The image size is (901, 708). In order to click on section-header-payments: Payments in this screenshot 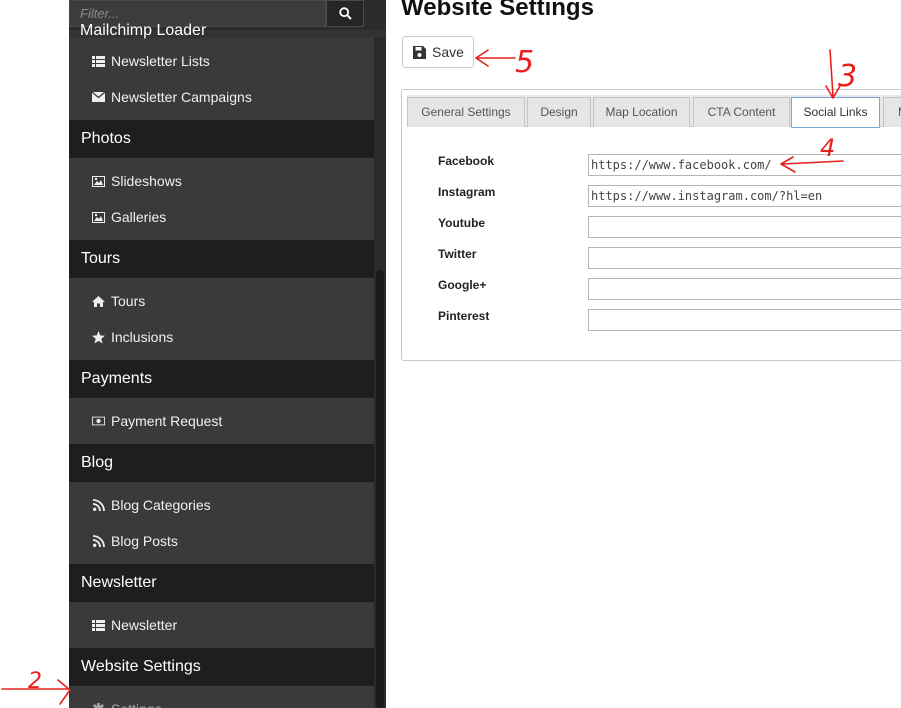, I will do `click(221, 379)`.